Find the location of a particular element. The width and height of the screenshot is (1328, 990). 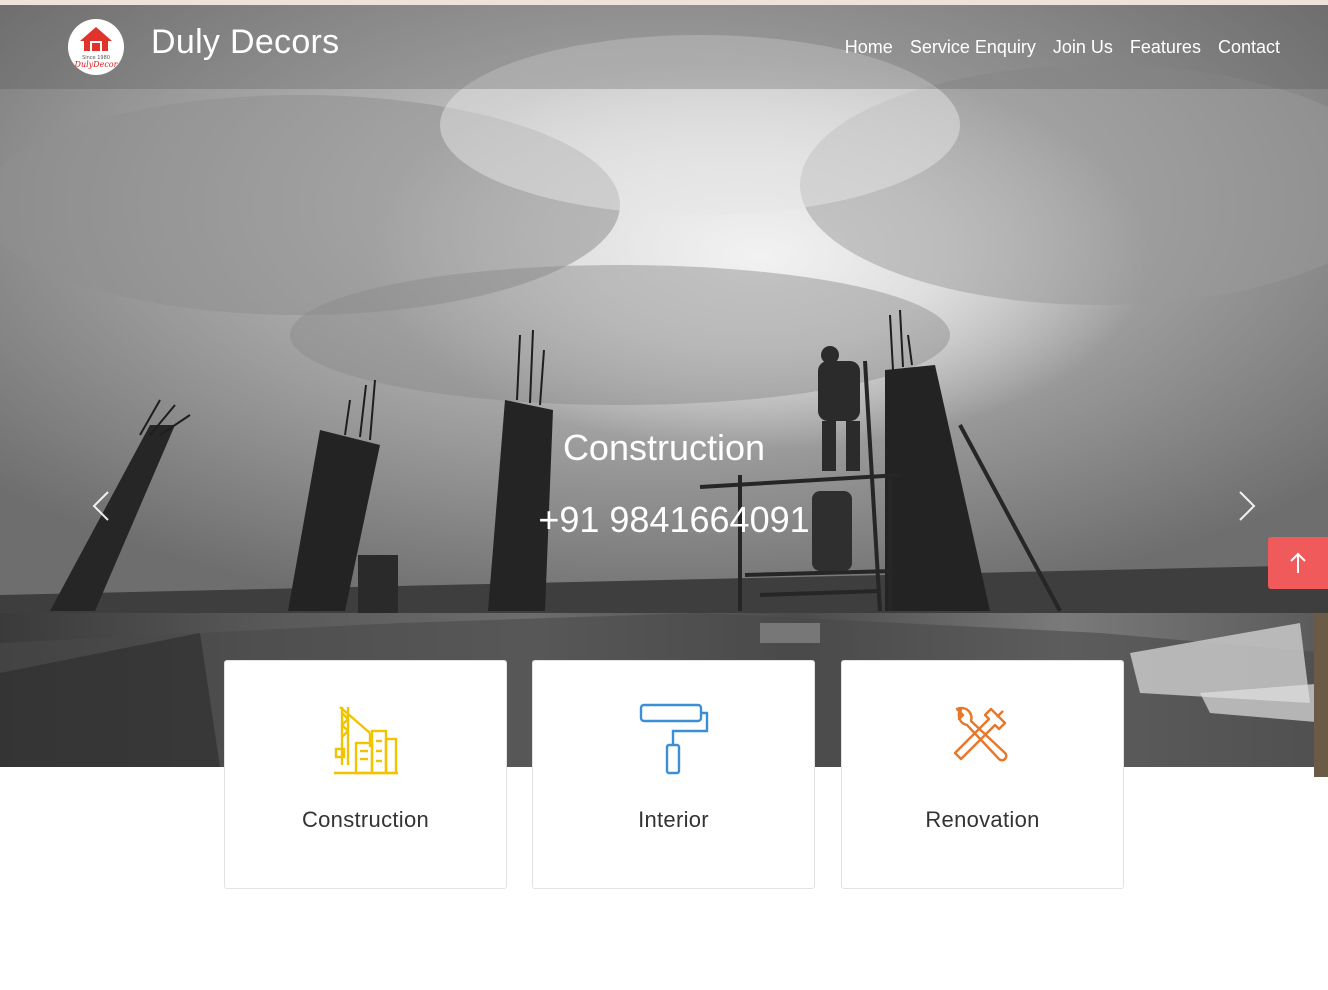

nav-contact: Contact is located at coordinates (1249, 47).